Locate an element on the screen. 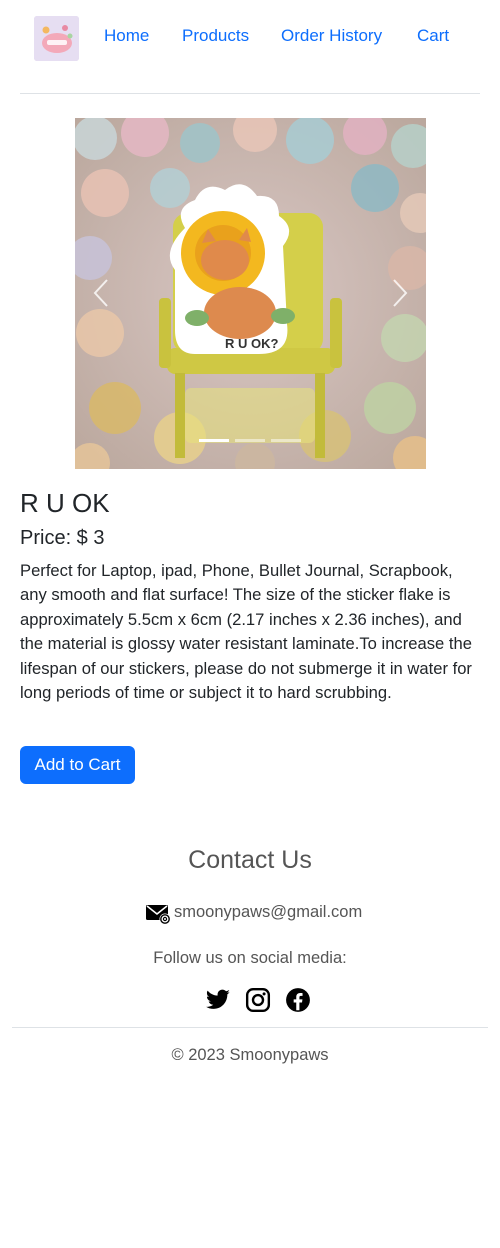 This screenshot has width=500, height=1248. contact-email: smoonypaws@gmail.com is located at coordinates (268, 912).